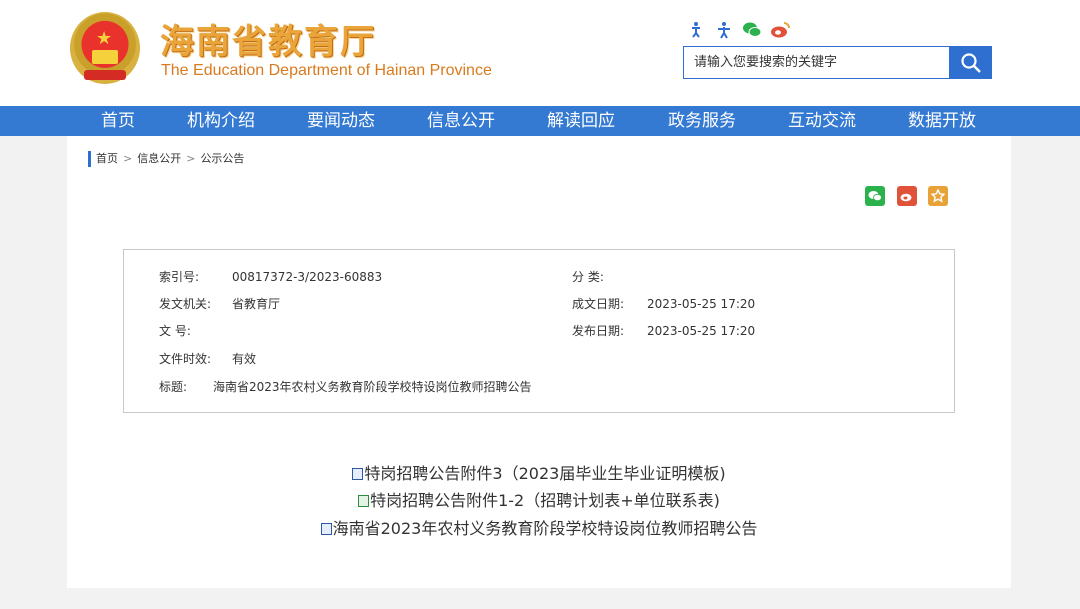  What do you see at coordinates (598, 331) in the screenshot?
I see `publish-date-label: 发布日期:` at bounding box center [598, 331].